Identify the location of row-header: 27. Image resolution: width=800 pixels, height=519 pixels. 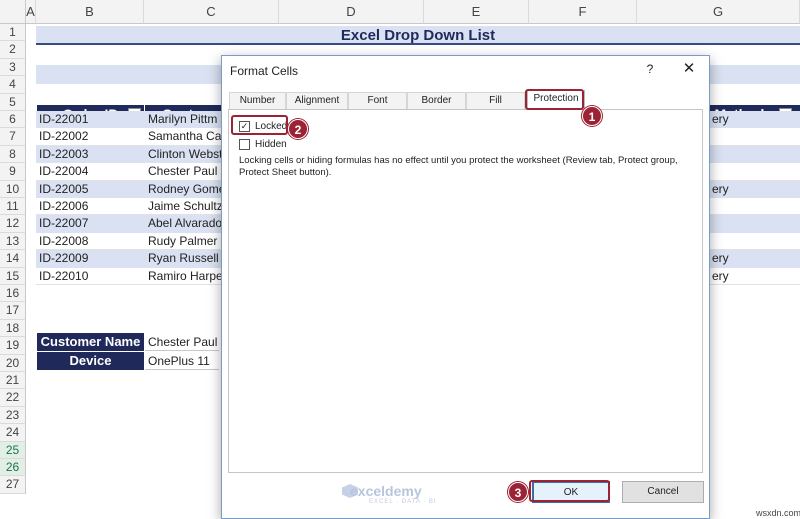
(13, 485).